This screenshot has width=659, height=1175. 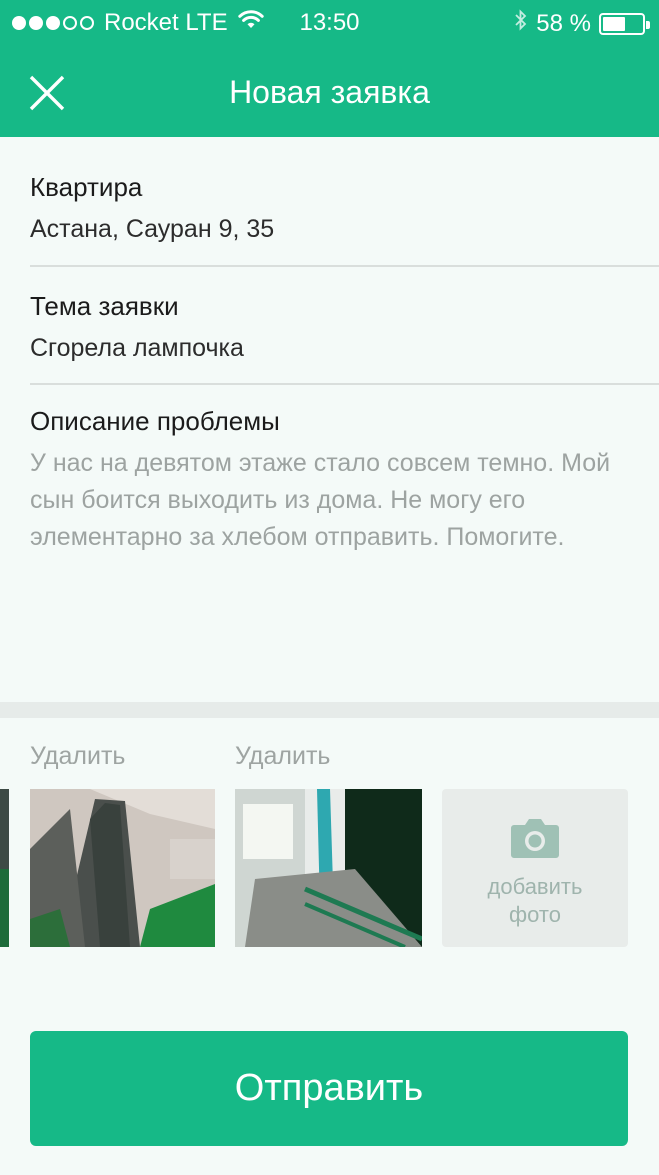 I want to click on add-photo-button: добавить фото, so click(x=535, y=868).